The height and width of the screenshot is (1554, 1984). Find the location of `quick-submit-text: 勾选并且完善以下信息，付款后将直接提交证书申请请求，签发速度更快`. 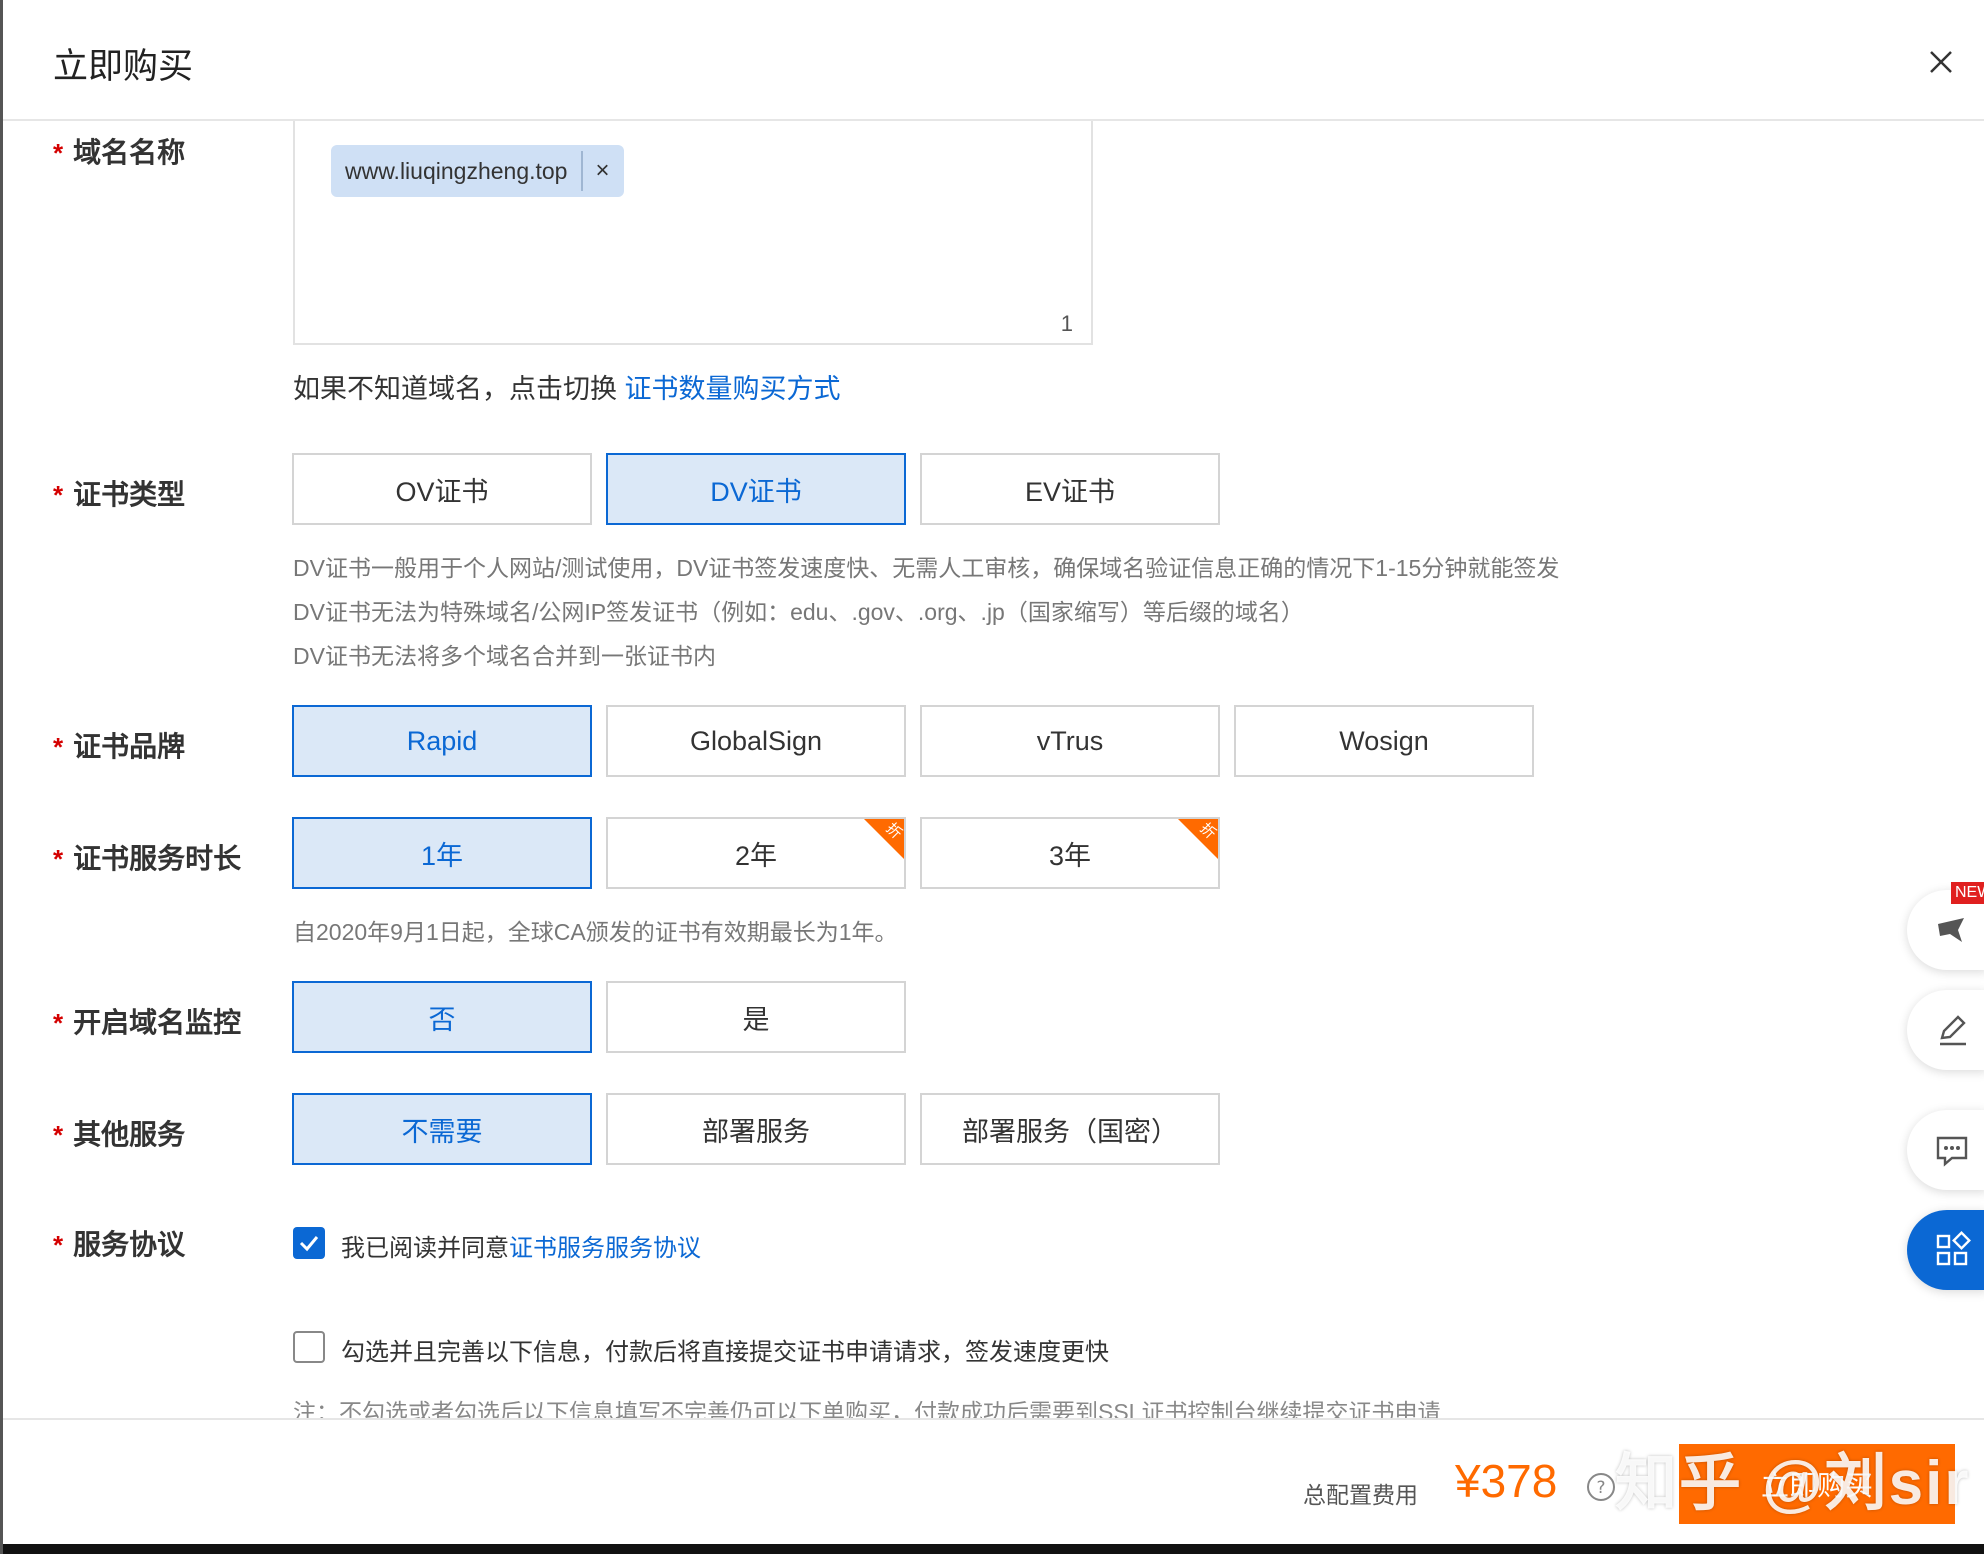

quick-submit-text: 勾选并且完善以下信息，付款后将直接提交证书申请请求，签发速度更快 is located at coordinates (725, 1352).